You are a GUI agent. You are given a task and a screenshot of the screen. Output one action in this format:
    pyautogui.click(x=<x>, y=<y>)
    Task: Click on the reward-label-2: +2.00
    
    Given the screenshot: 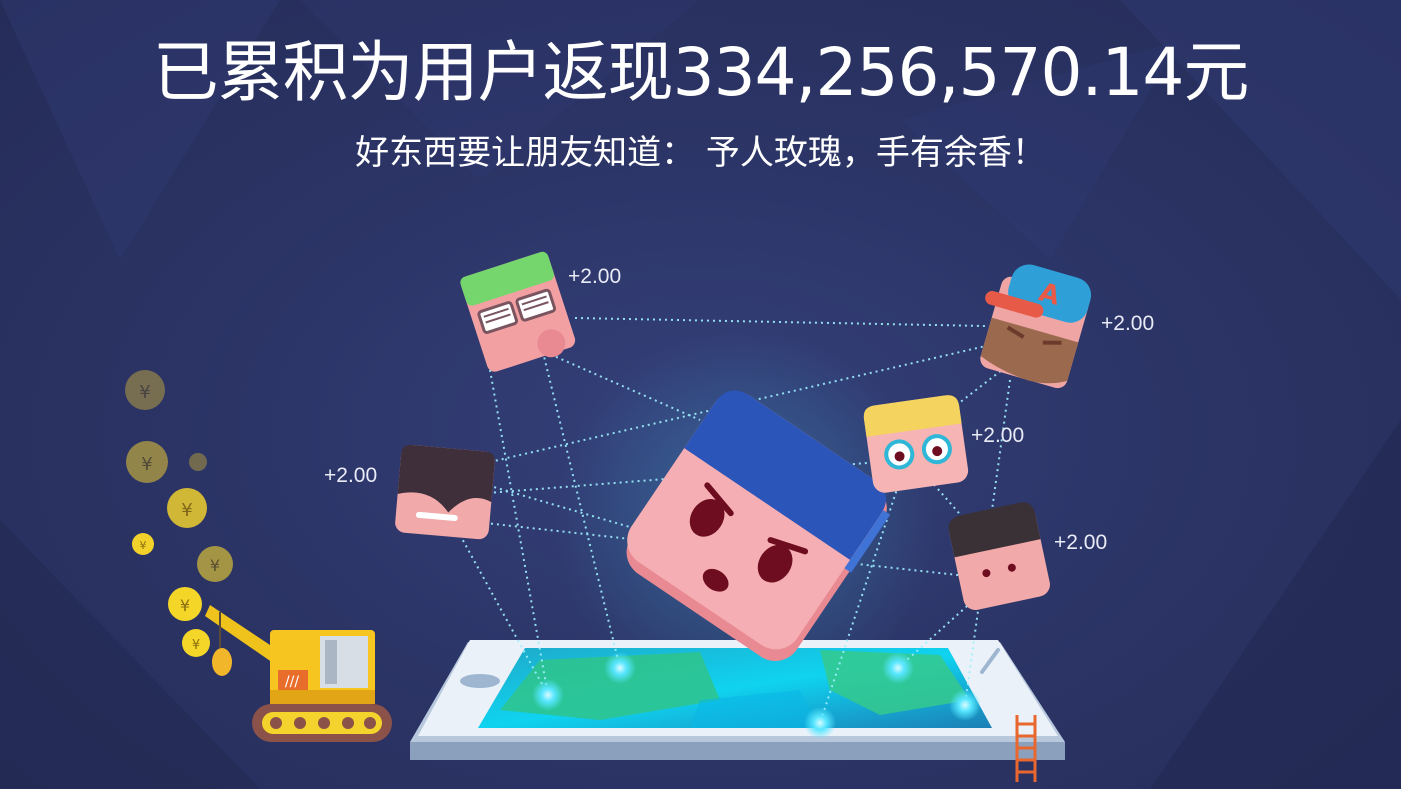 What is the action you would take?
    pyautogui.click(x=1128, y=323)
    